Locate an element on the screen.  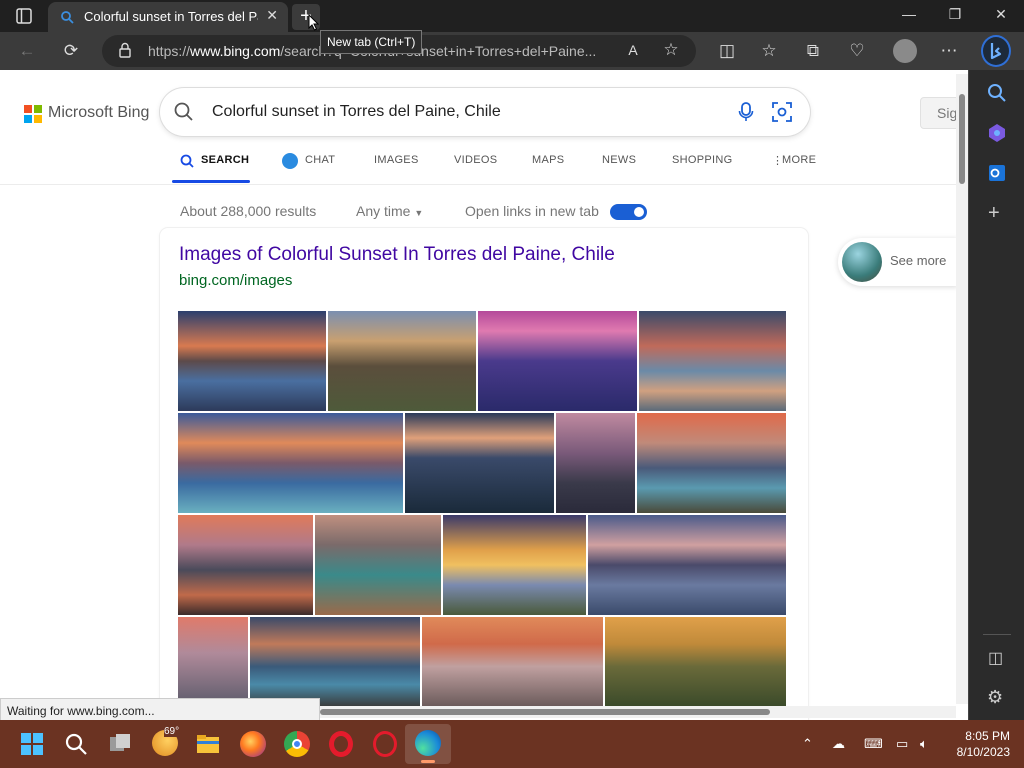
bing-copilot-icon is located at coordinates (996, 51).